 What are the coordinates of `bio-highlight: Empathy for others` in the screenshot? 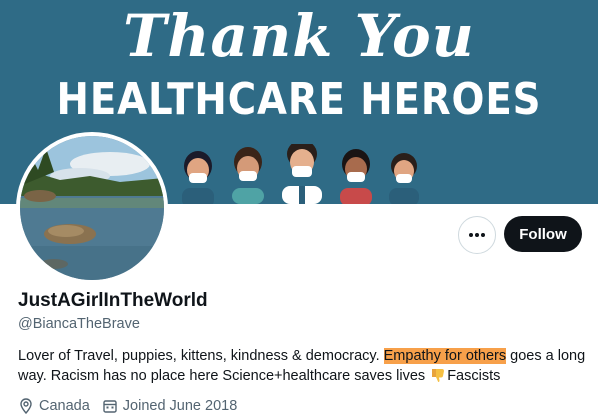 It's located at (445, 356).